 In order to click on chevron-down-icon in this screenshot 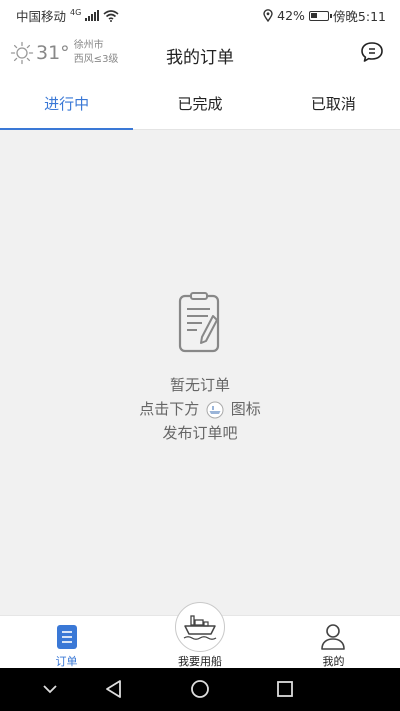, I will do `click(50, 689)`.